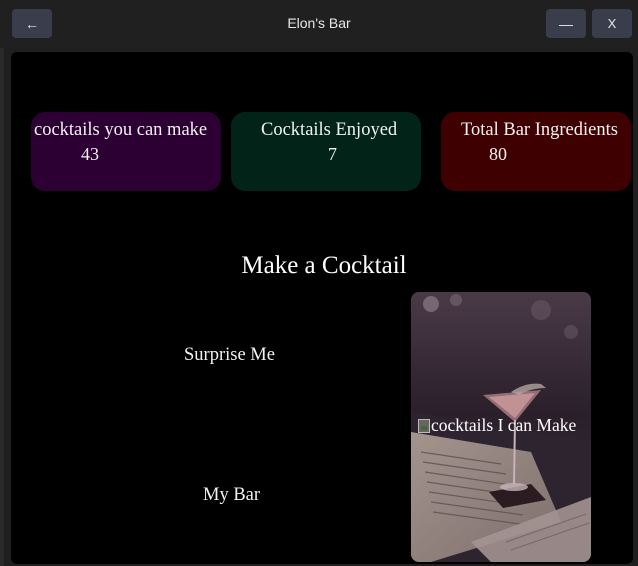  What do you see at coordinates (424, 425) in the screenshot?
I see `broken-image-icon` at bounding box center [424, 425].